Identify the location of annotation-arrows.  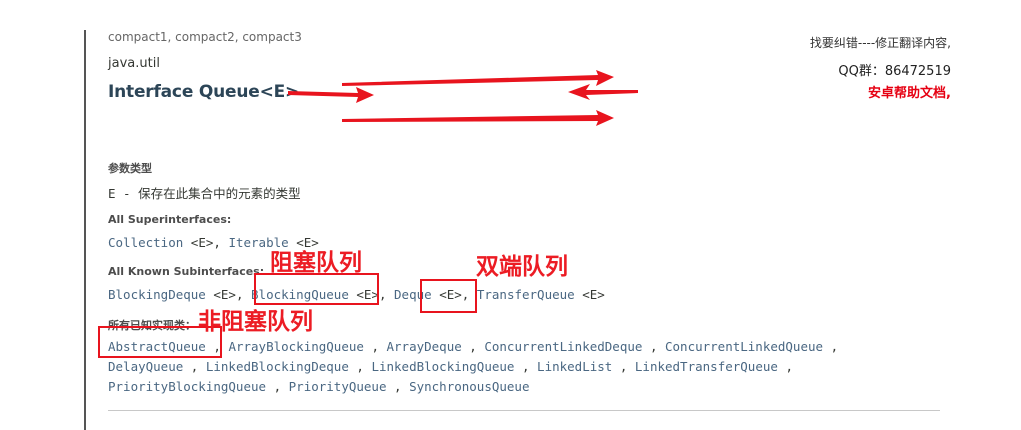
(463, 98).